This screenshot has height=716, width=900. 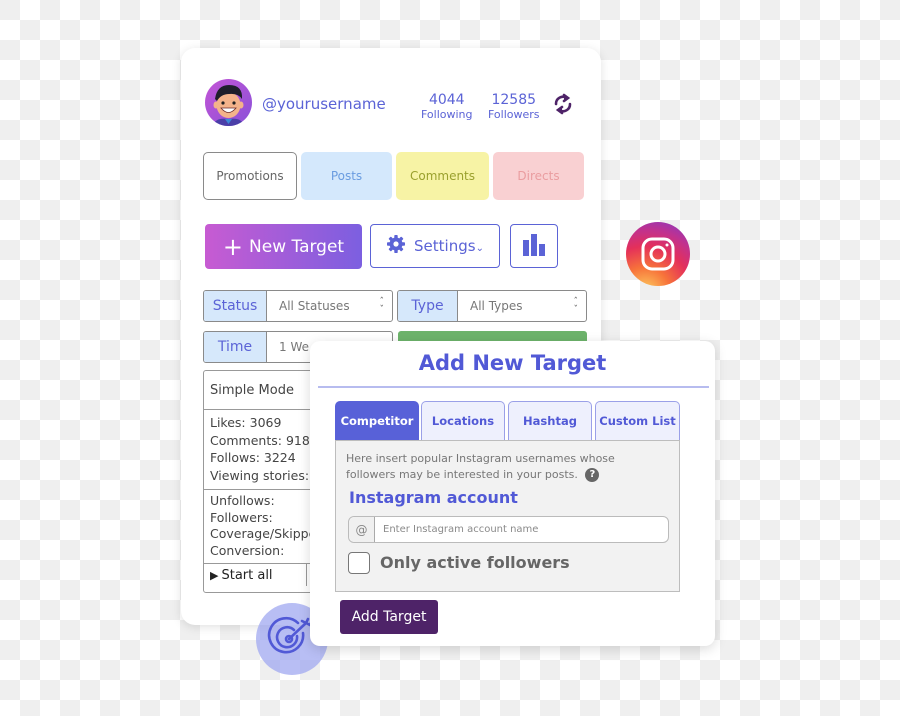 I want to click on following-stat: 4044 Following, so click(x=447, y=106).